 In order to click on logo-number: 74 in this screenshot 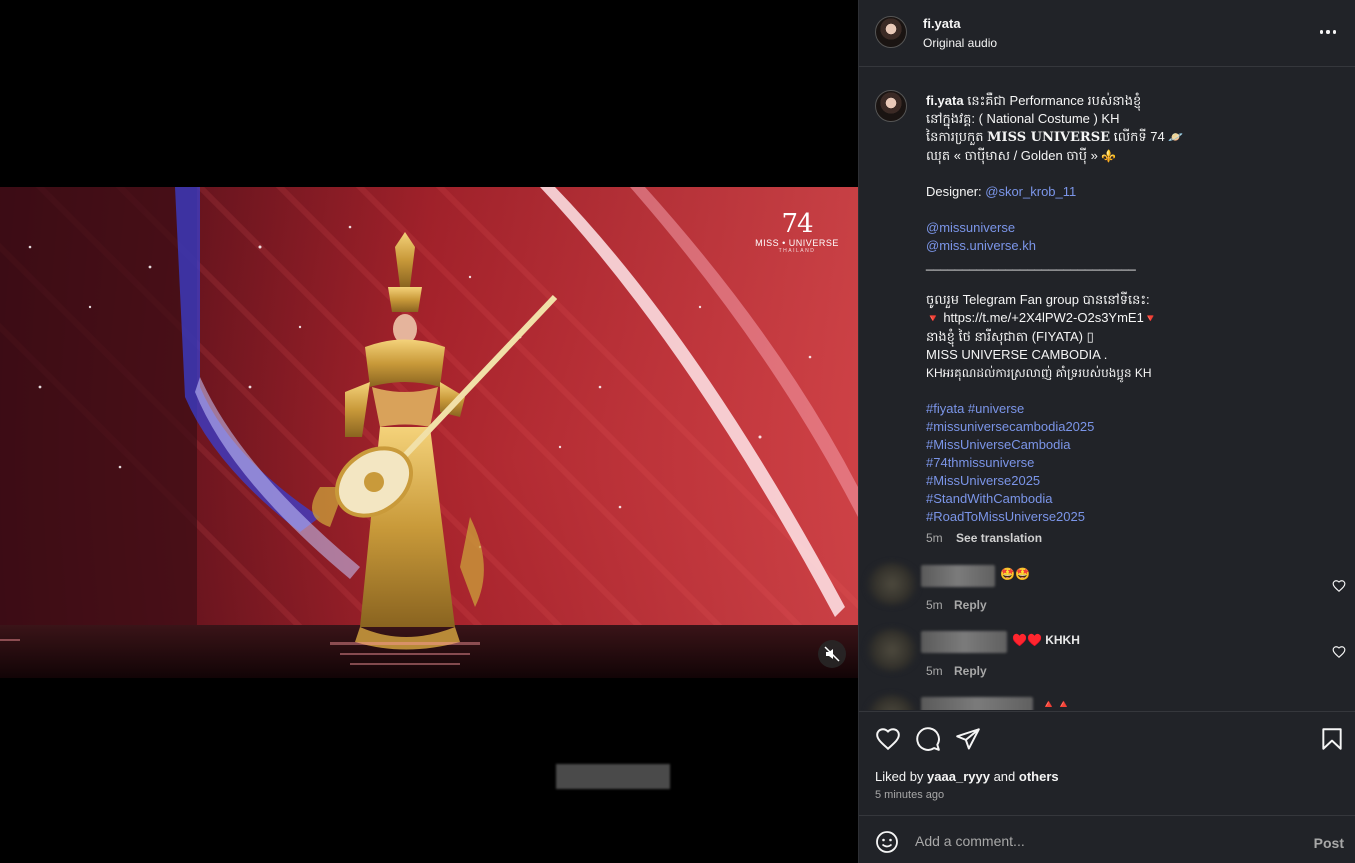, I will do `click(797, 224)`.